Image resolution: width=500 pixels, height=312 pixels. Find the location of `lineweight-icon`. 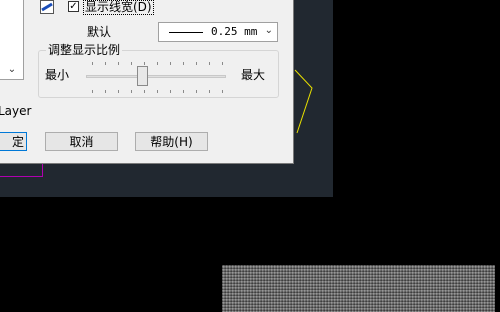

lineweight-icon is located at coordinates (47, 7).